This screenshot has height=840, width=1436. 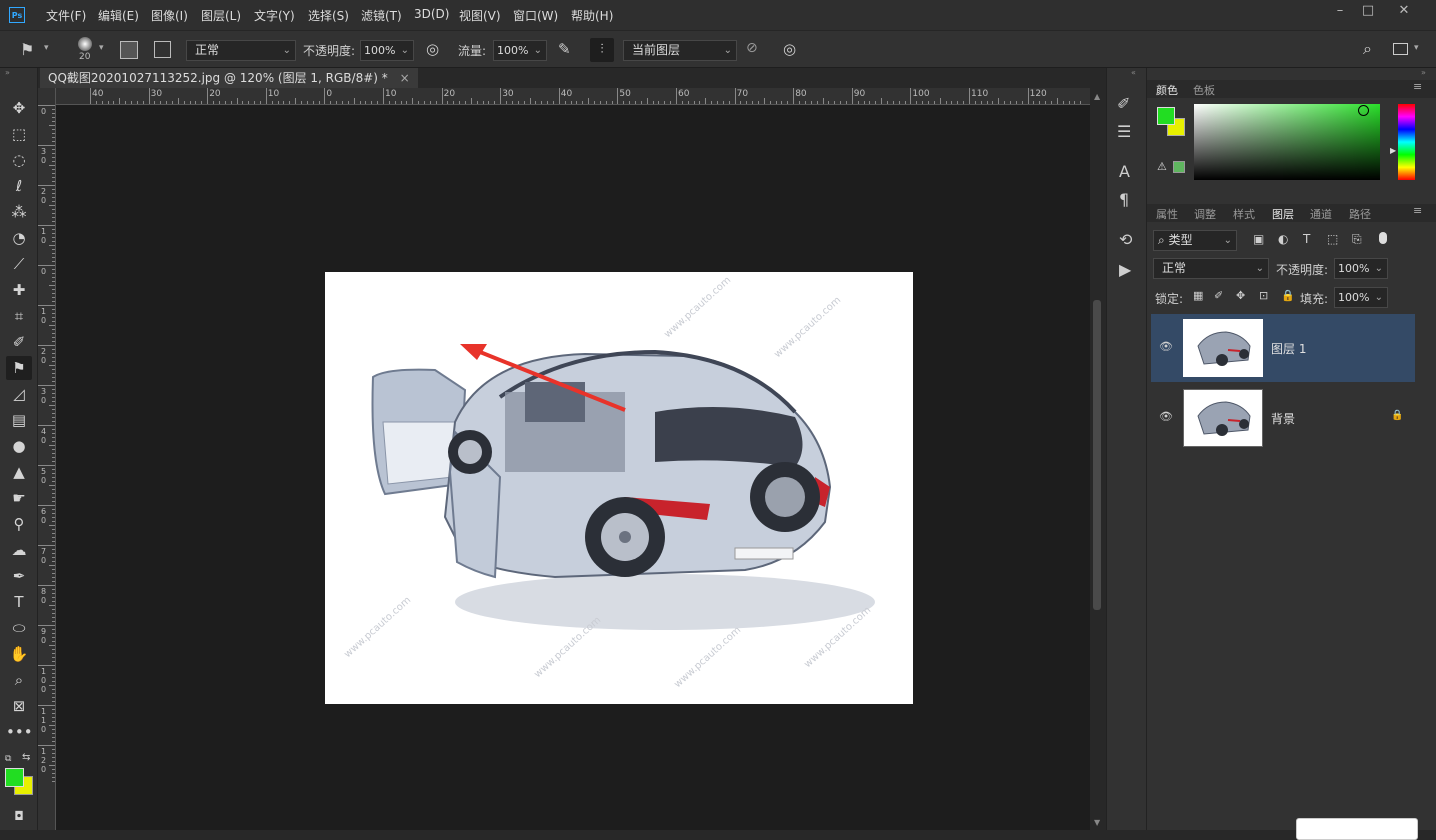 I want to click on sharpen-tool-icon: ▲, so click(x=19, y=472).